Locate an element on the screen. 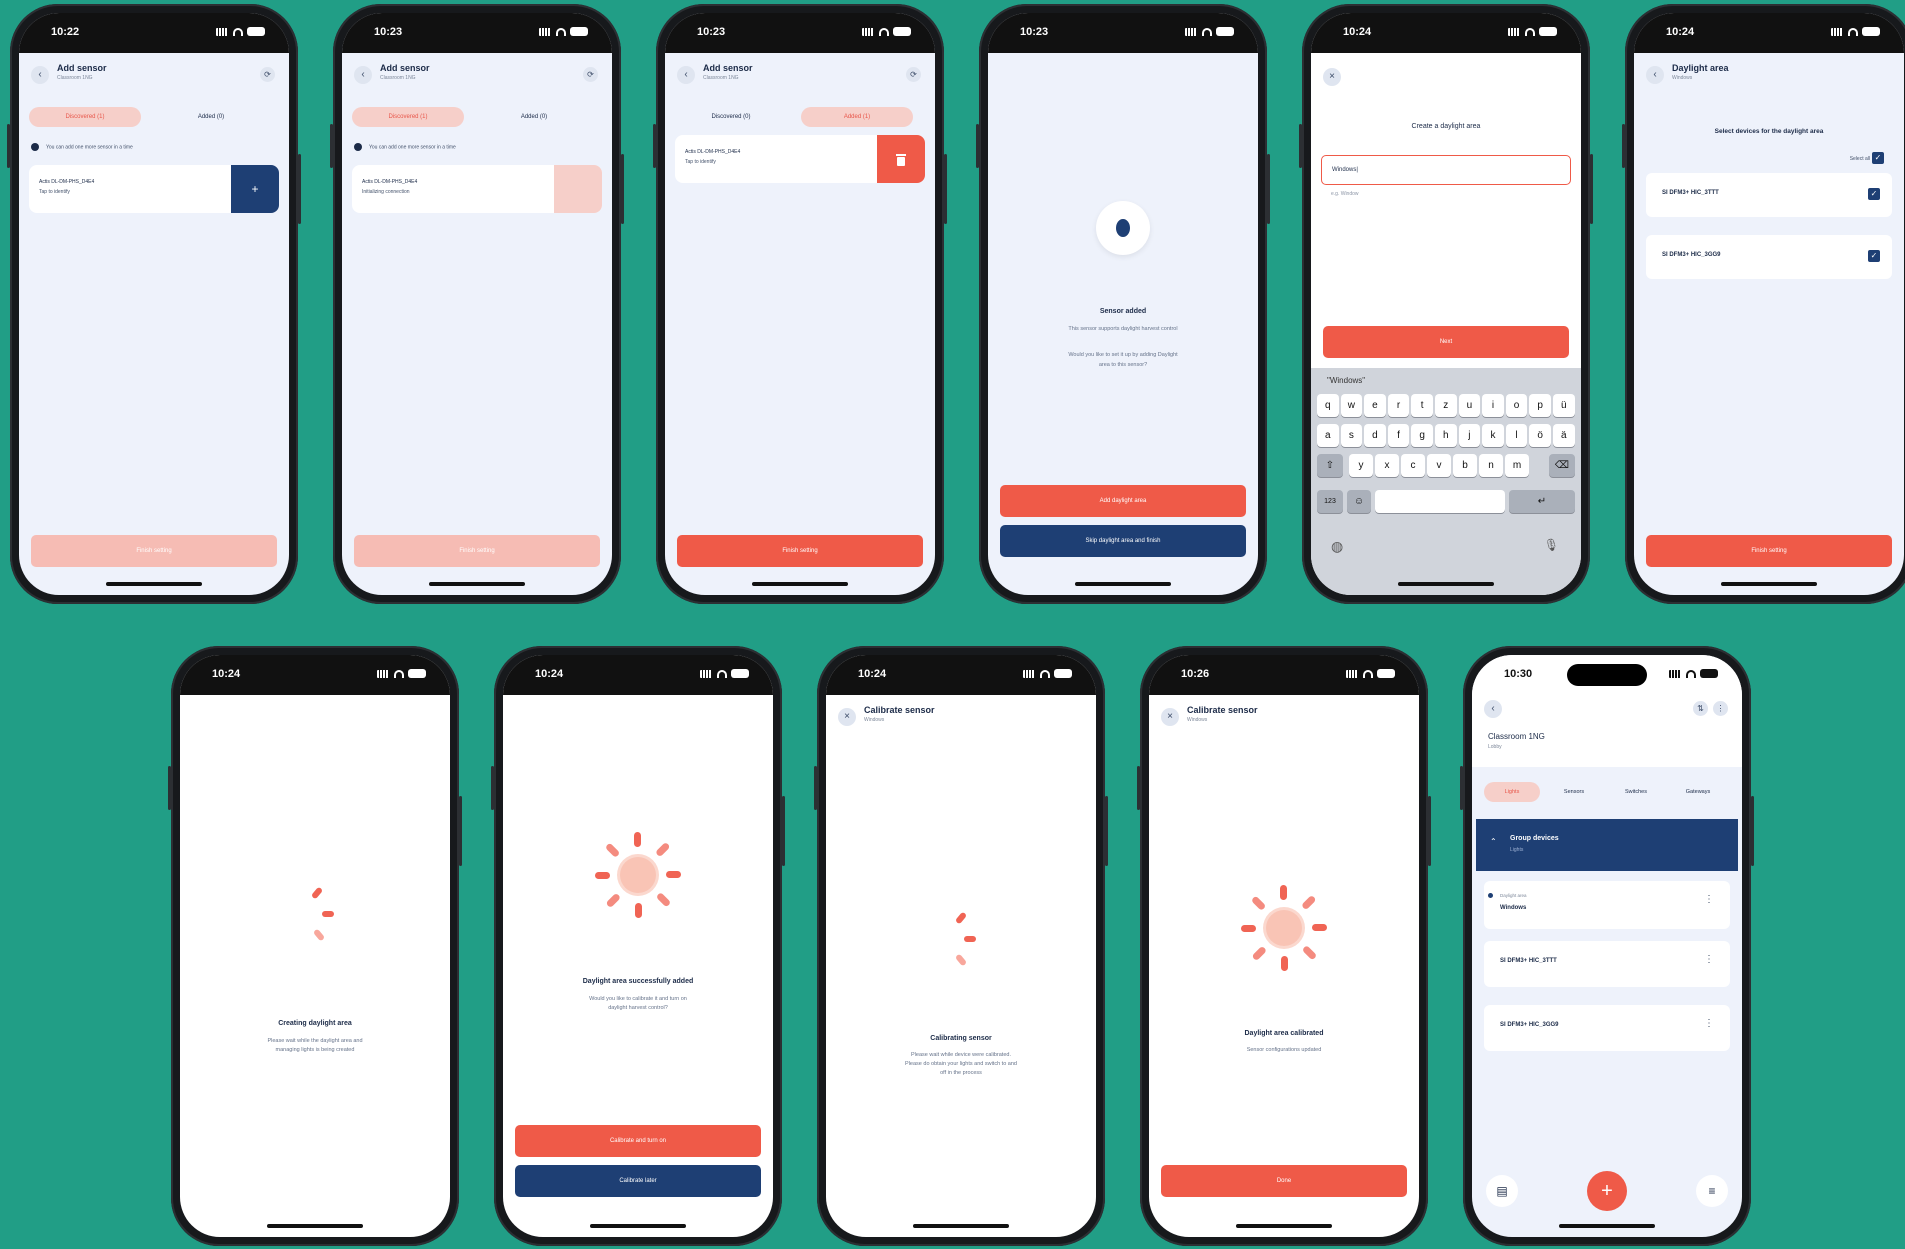 This screenshot has width=1905, height=1249. sun-ray is located at coordinates (638, 910).